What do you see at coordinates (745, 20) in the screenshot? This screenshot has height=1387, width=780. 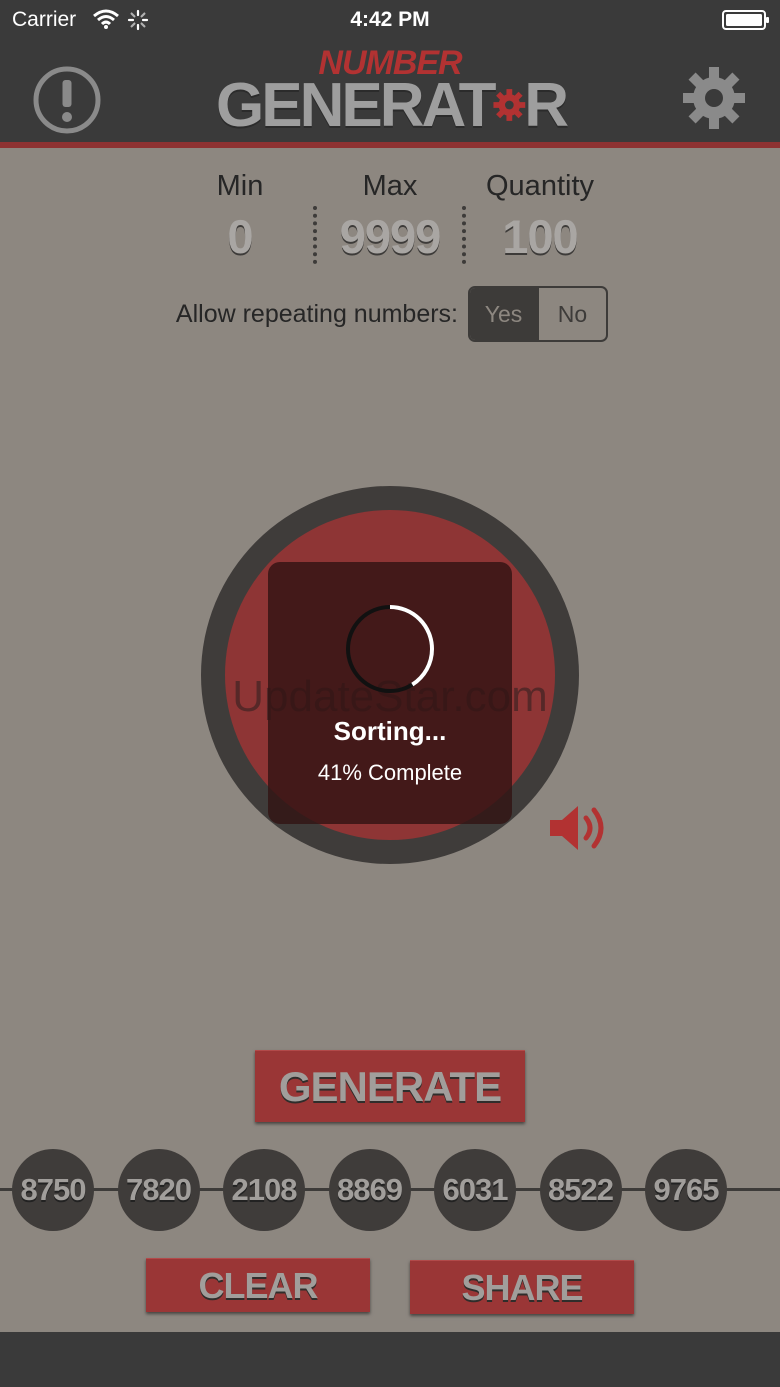 I see `battery-icon` at bounding box center [745, 20].